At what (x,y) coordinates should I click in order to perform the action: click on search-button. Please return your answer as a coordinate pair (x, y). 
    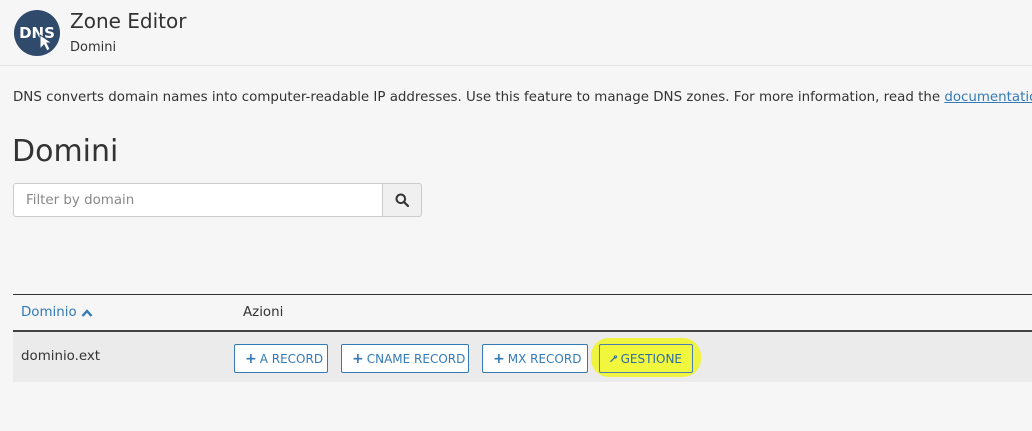
    Looking at the image, I should click on (402, 200).